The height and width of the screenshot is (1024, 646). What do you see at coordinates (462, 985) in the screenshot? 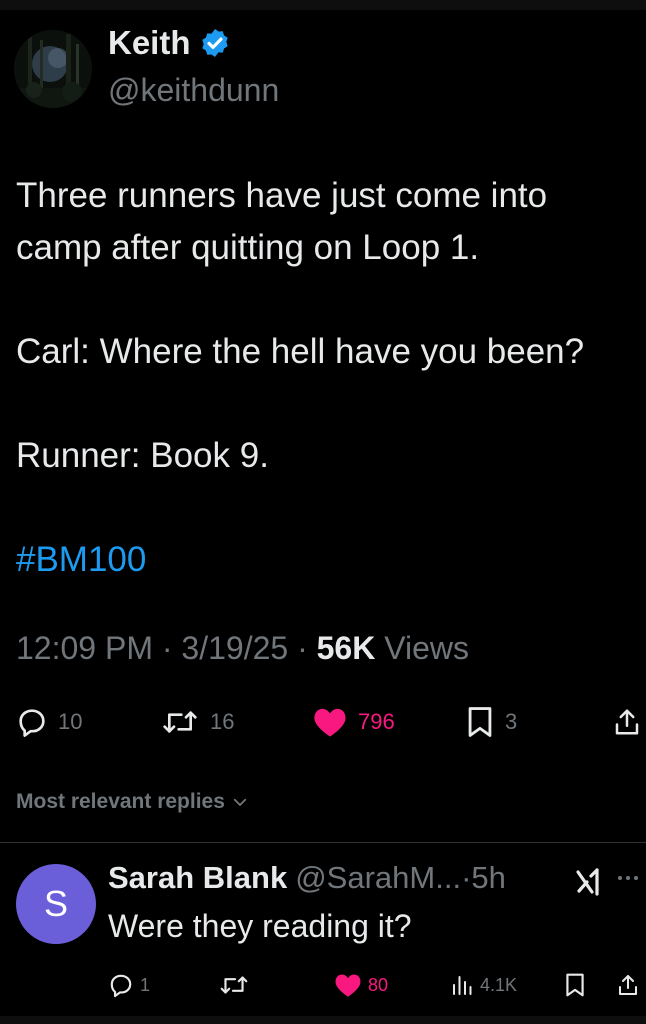
I see `analytics-icon` at bounding box center [462, 985].